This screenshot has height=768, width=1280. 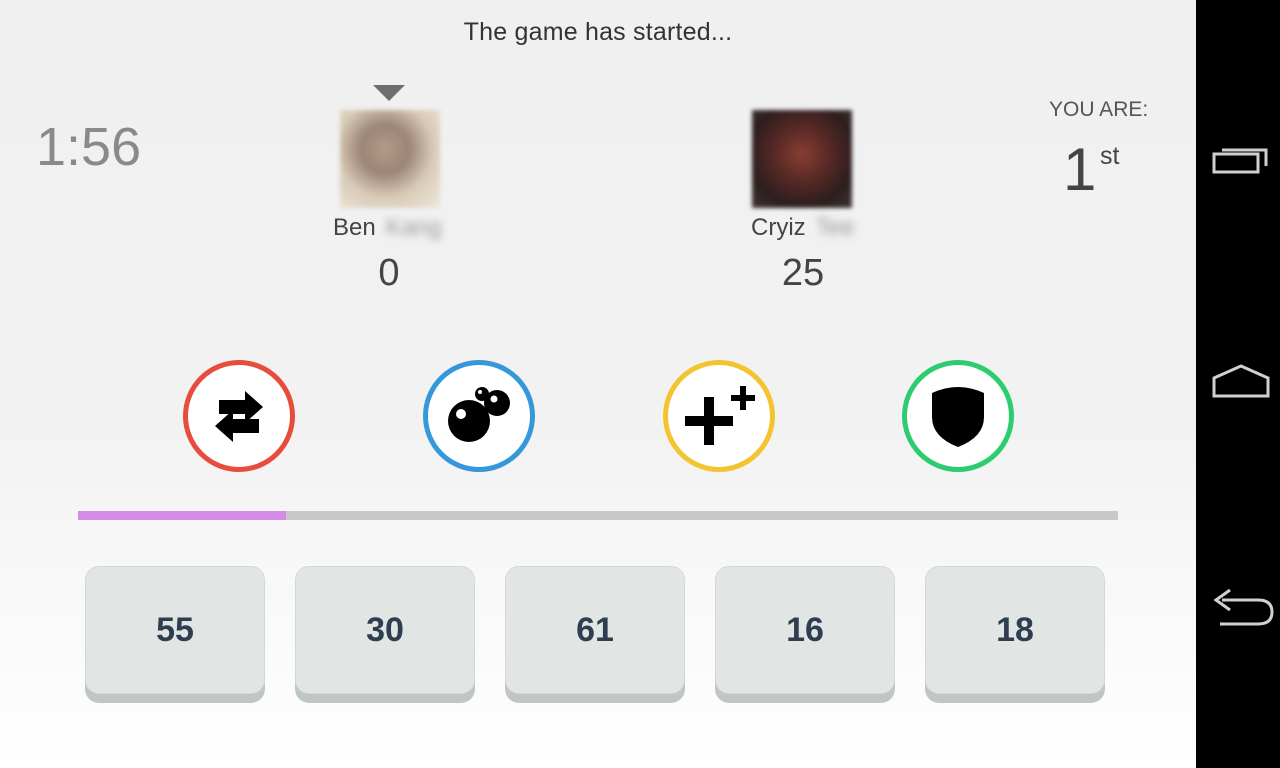 I want to click on home-icon, so click(x=1241, y=382).